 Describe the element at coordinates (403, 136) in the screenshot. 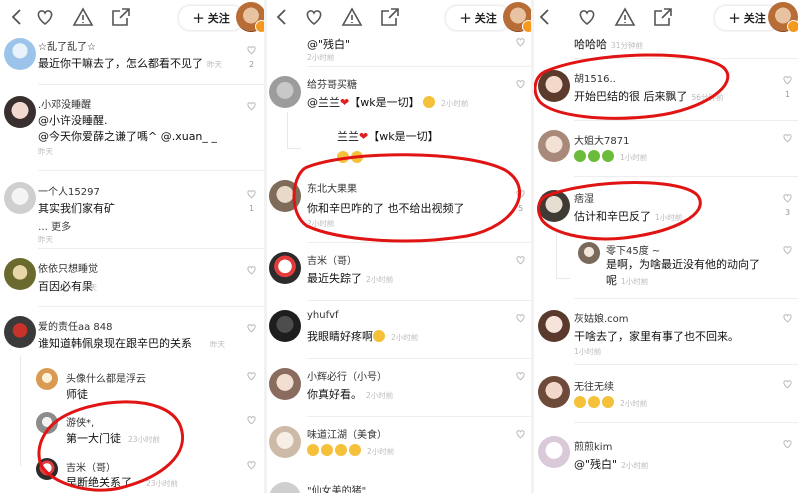

I see `comment-text: 【wk是一切】` at that location.